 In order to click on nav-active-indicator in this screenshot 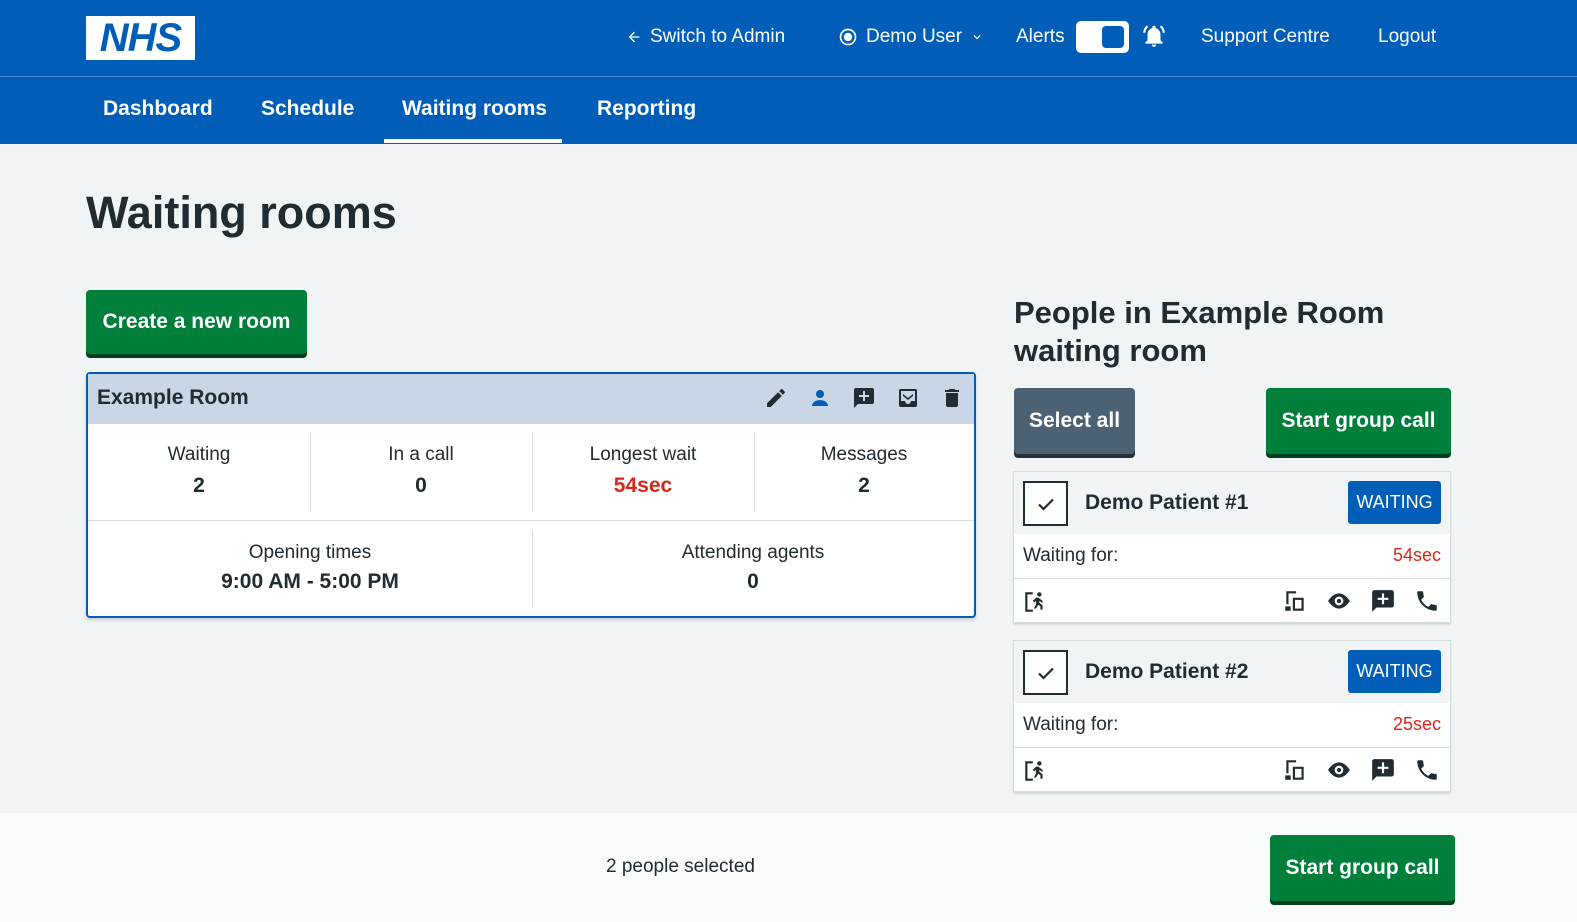, I will do `click(473, 141)`.